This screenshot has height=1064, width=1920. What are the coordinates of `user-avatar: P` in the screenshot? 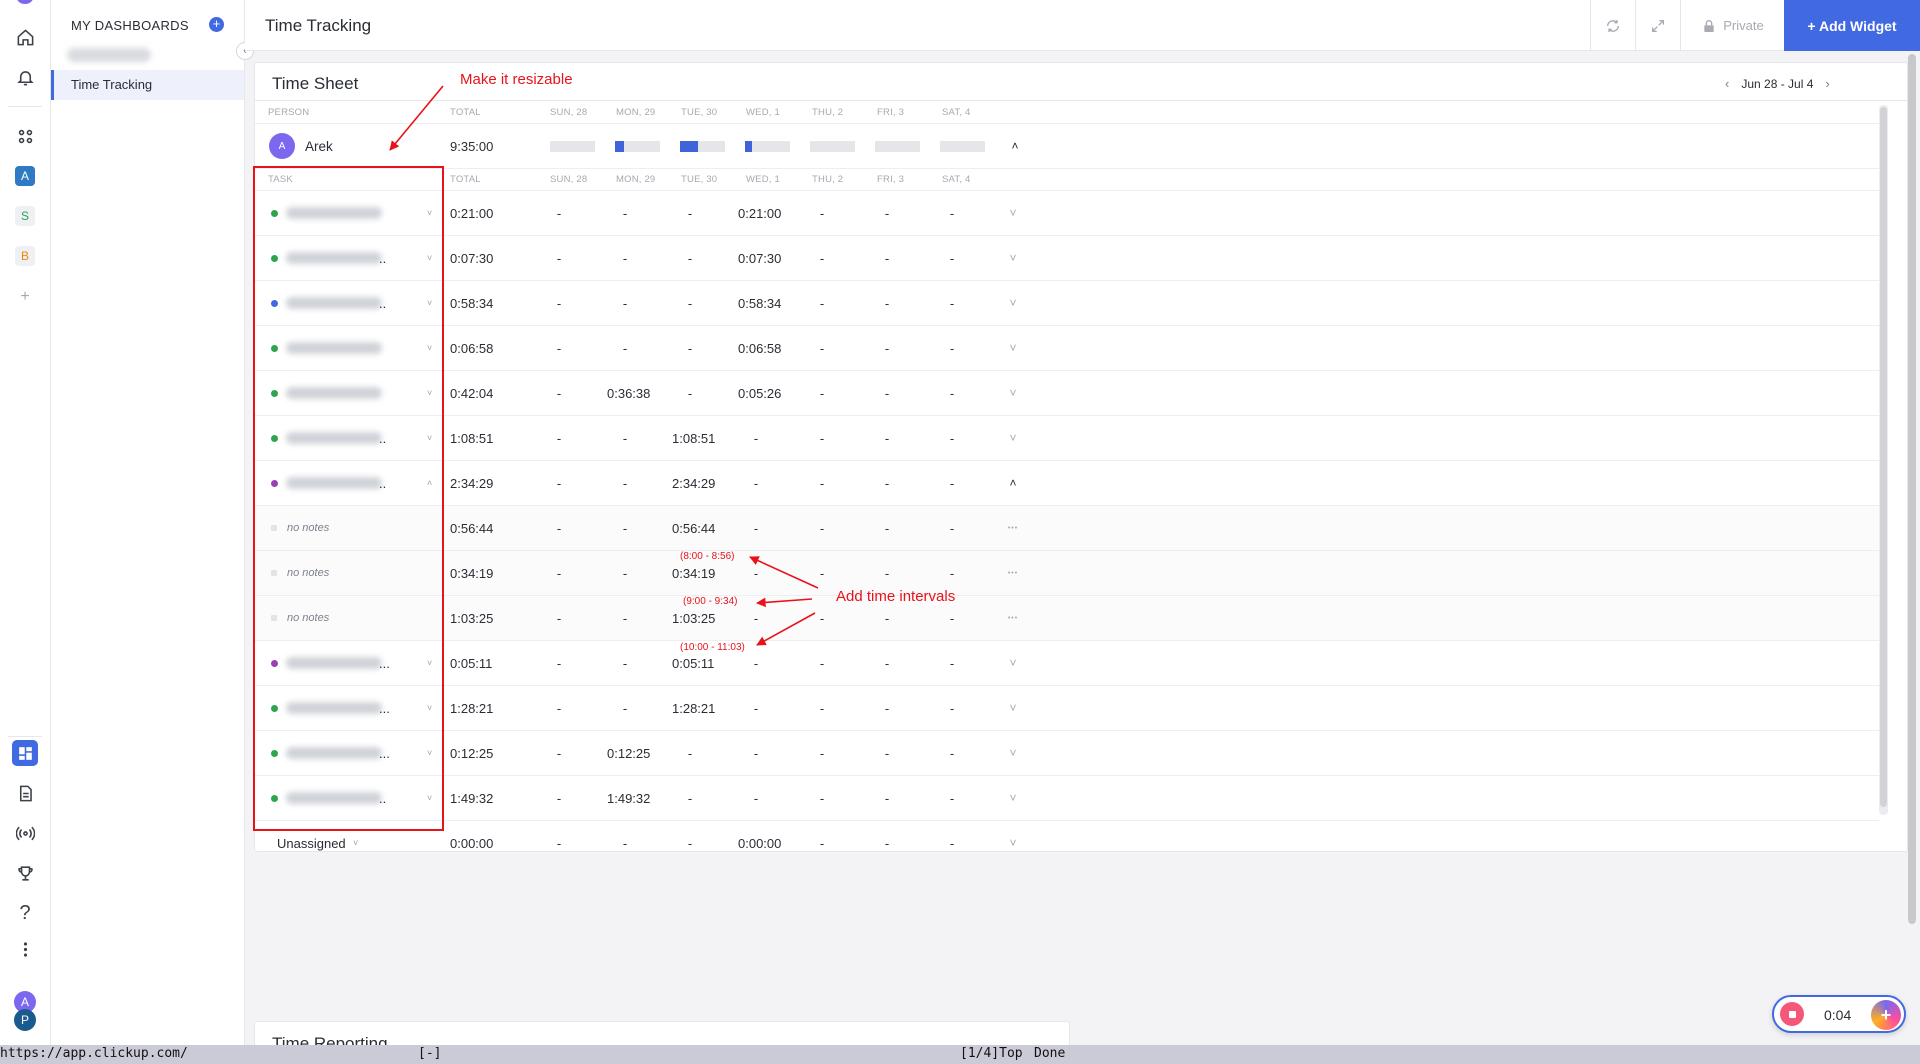 It's located at (25, 1020).